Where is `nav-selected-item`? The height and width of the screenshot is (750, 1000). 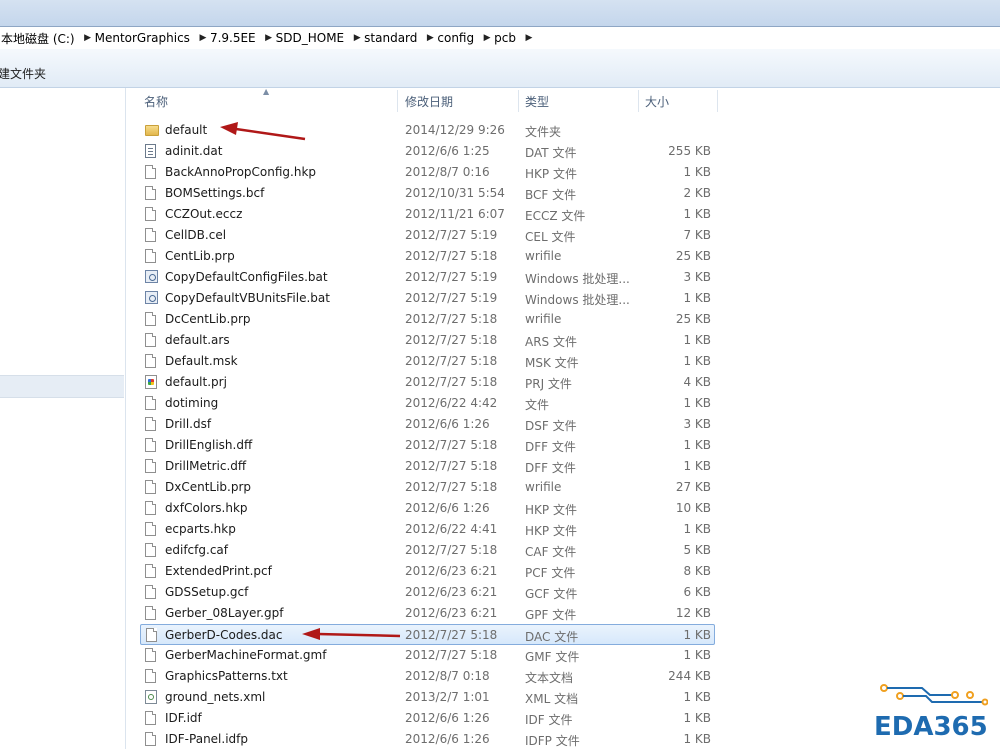 nav-selected-item is located at coordinates (62, 386).